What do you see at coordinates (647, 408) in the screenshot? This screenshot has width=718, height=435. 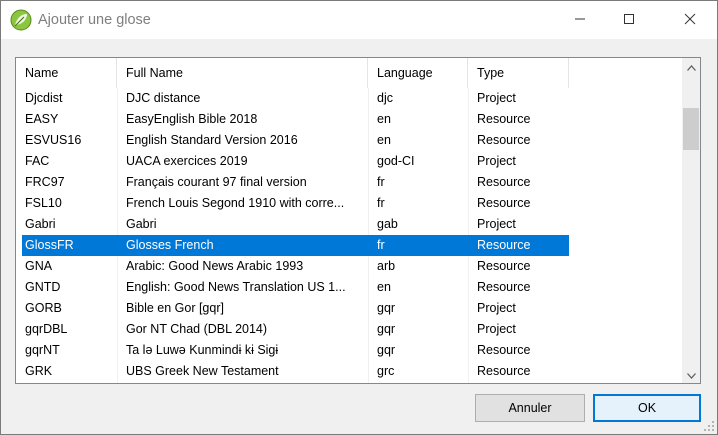 I see `ok-button: OK` at bounding box center [647, 408].